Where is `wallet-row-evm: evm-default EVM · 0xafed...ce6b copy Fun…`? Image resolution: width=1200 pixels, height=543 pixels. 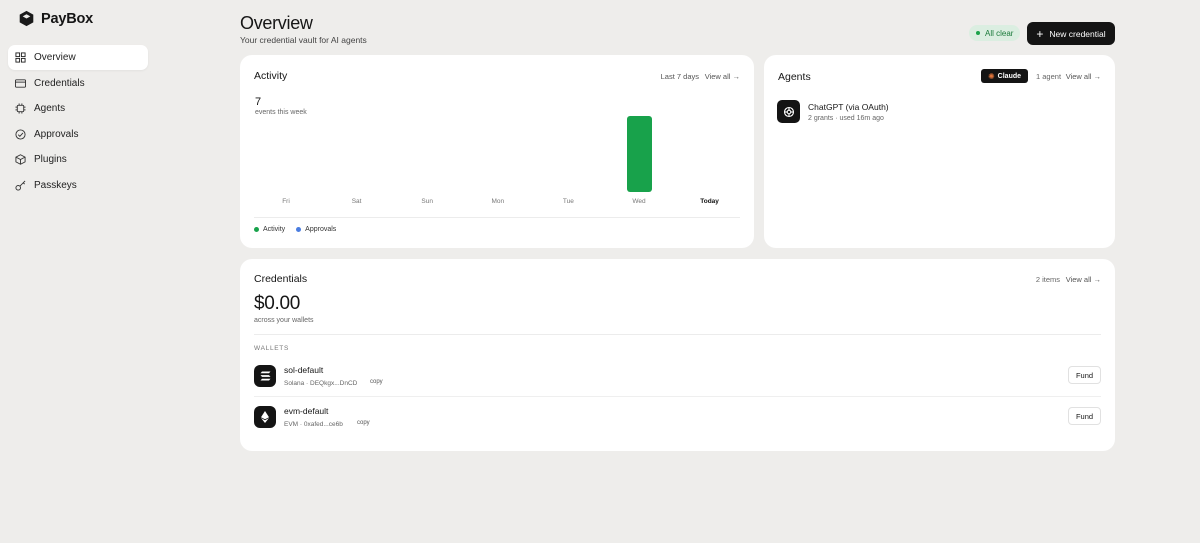
wallet-row-evm: evm-default EVM · 0xafed...ce6b copy Fun… is located at coordinates (677, 421).